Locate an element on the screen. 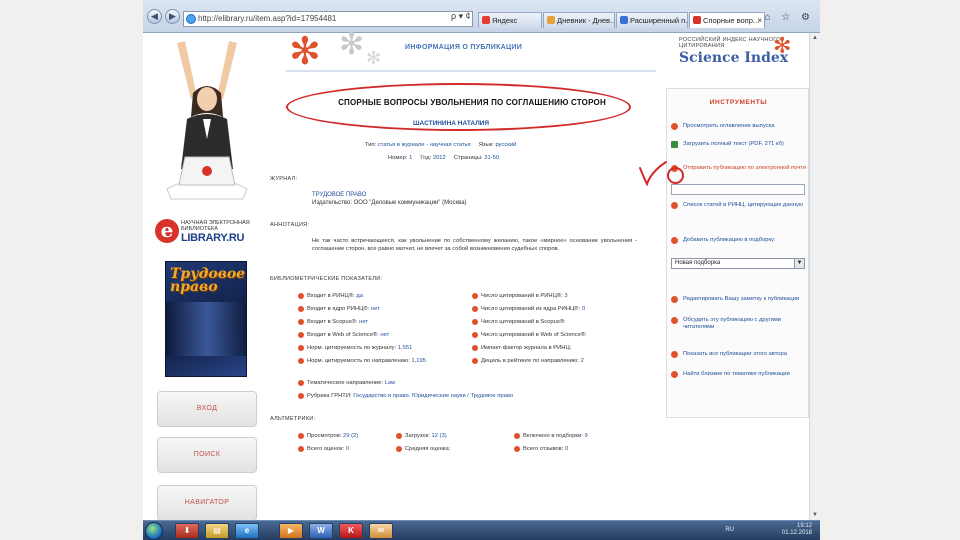 This screenshot has height=540, width=960. page-title: ИНФОРМАЦИЯ О ПУБЛИКАЦИИ is located at coordinates (464, 47).